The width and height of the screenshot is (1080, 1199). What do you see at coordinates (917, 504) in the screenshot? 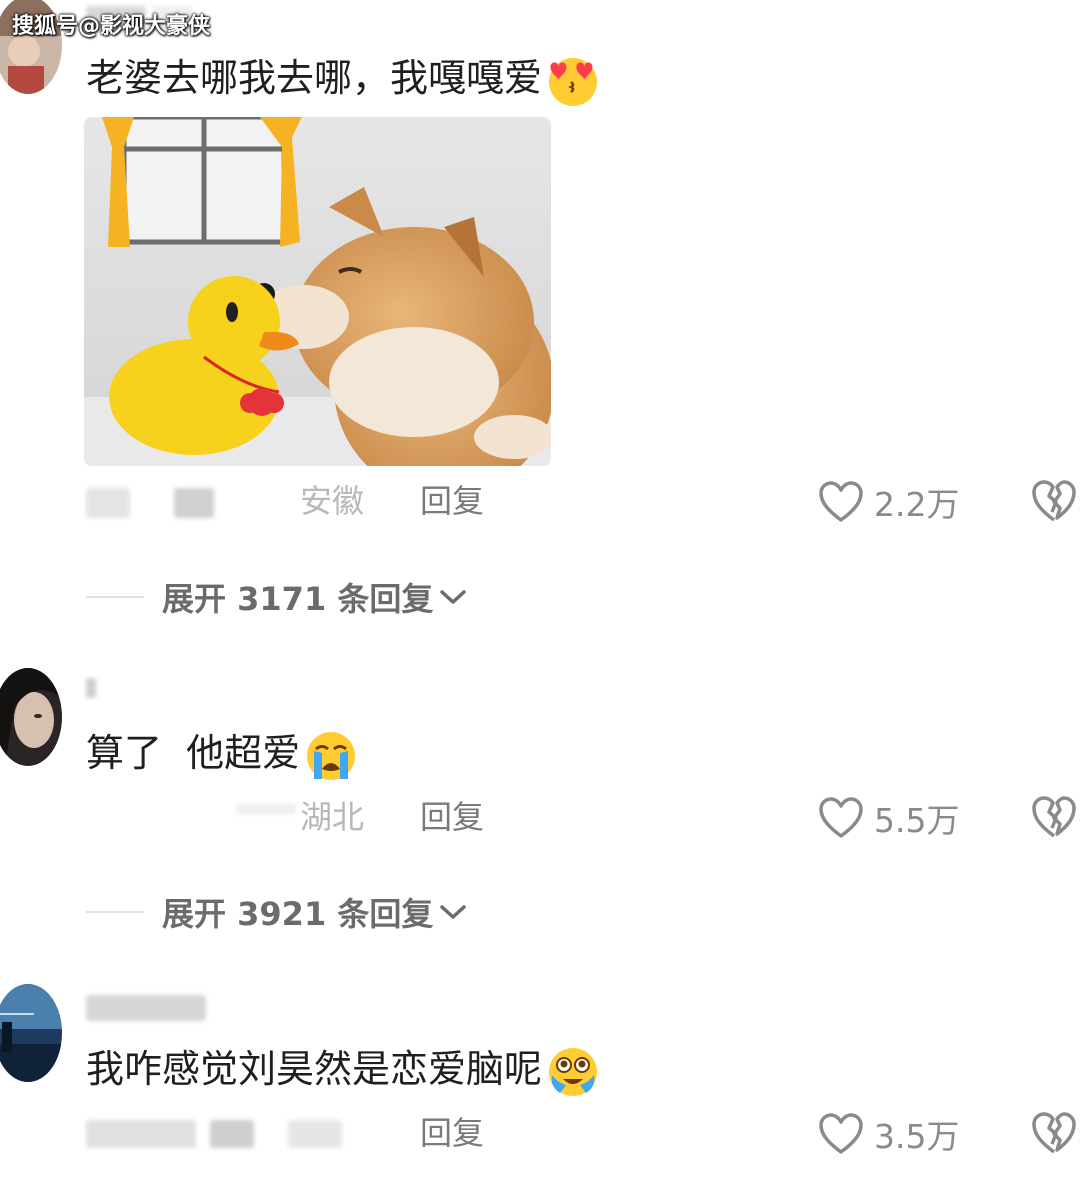
I see `like-count: 2.2万` at bounding box center [917, 504].